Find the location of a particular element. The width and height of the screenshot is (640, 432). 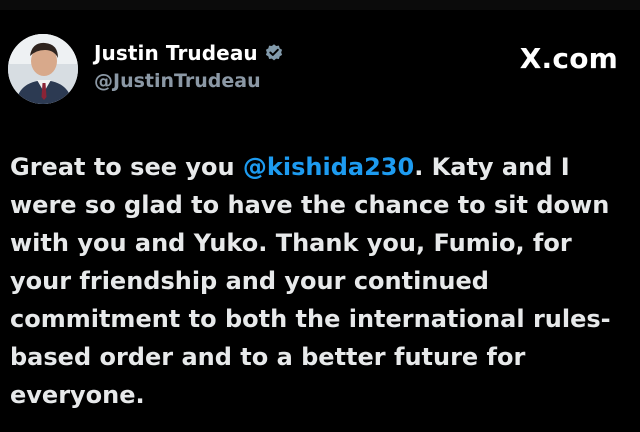

author-identity: Justin Trudeau @JustinTrudeau is located at coordinates (189, 66).